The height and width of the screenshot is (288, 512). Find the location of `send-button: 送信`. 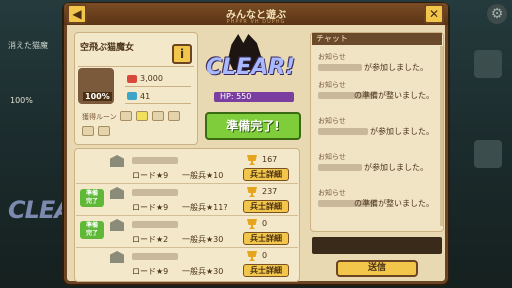

send-button: 送信 is located at coordinates (377, 268).